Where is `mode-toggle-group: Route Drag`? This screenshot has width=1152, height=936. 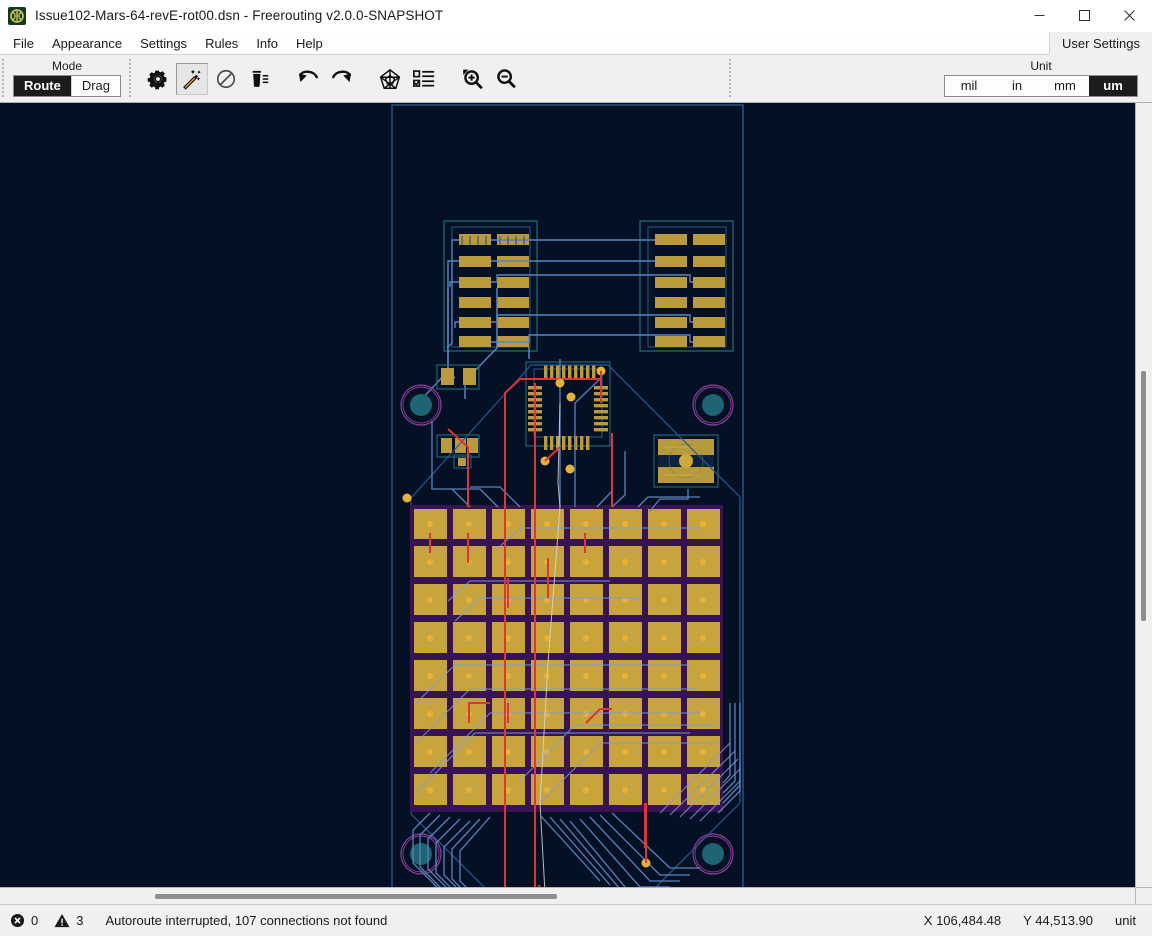 mode-toggle-group: Route Drag is located at coordinates (67, 86).